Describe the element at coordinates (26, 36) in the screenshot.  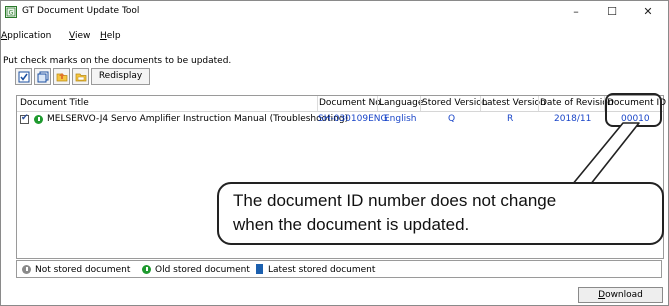
I see `menu-application: Application` at that location.